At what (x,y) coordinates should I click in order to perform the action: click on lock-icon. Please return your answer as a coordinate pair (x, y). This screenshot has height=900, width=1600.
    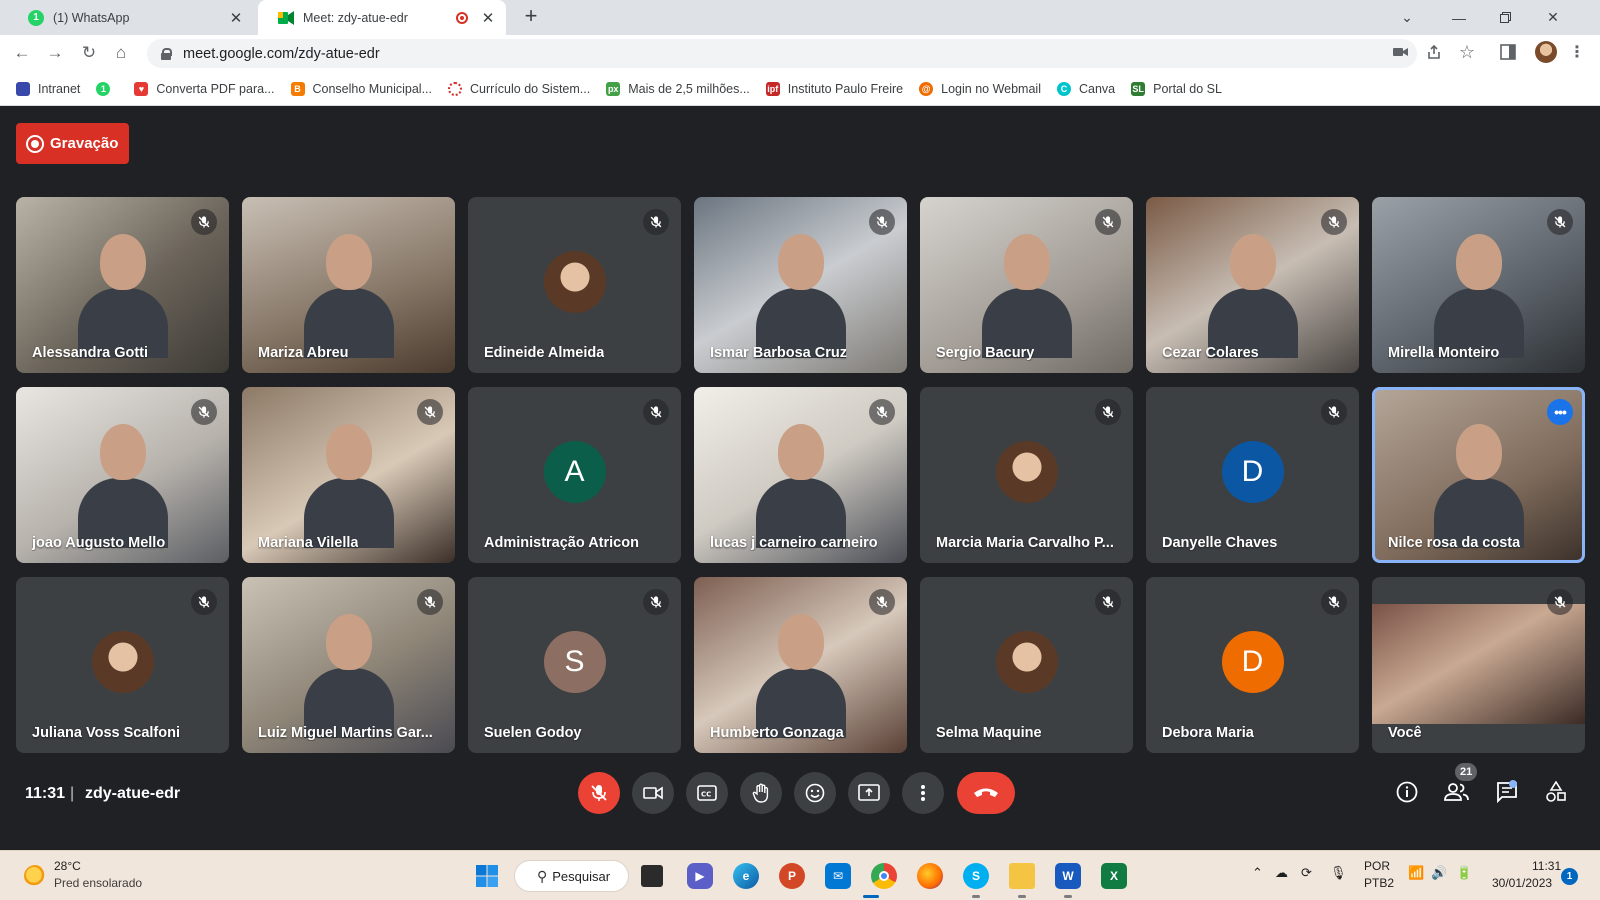
    Looking at the image, I should click on (166, 53).